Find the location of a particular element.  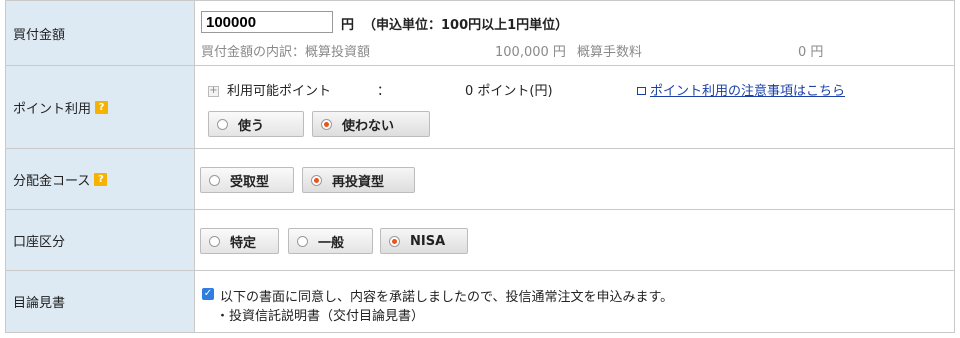

account-ippan-option: 一般 is located at coordinates (330, 241).